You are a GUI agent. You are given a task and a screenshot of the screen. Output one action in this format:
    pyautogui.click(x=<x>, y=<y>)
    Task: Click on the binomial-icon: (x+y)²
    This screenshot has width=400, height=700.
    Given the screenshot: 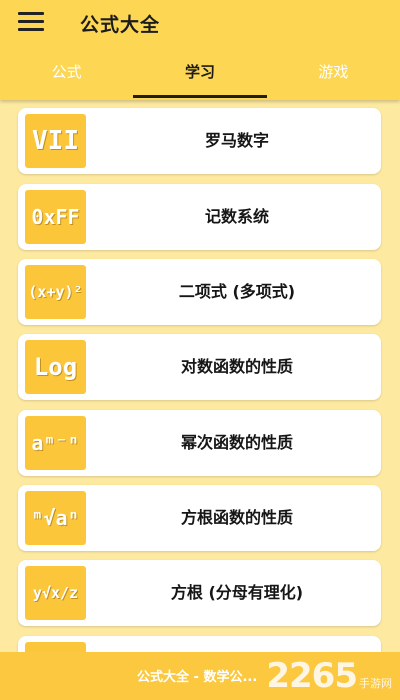 What is the action you would take?
    pyautogui.click(x=55, y=292)
    